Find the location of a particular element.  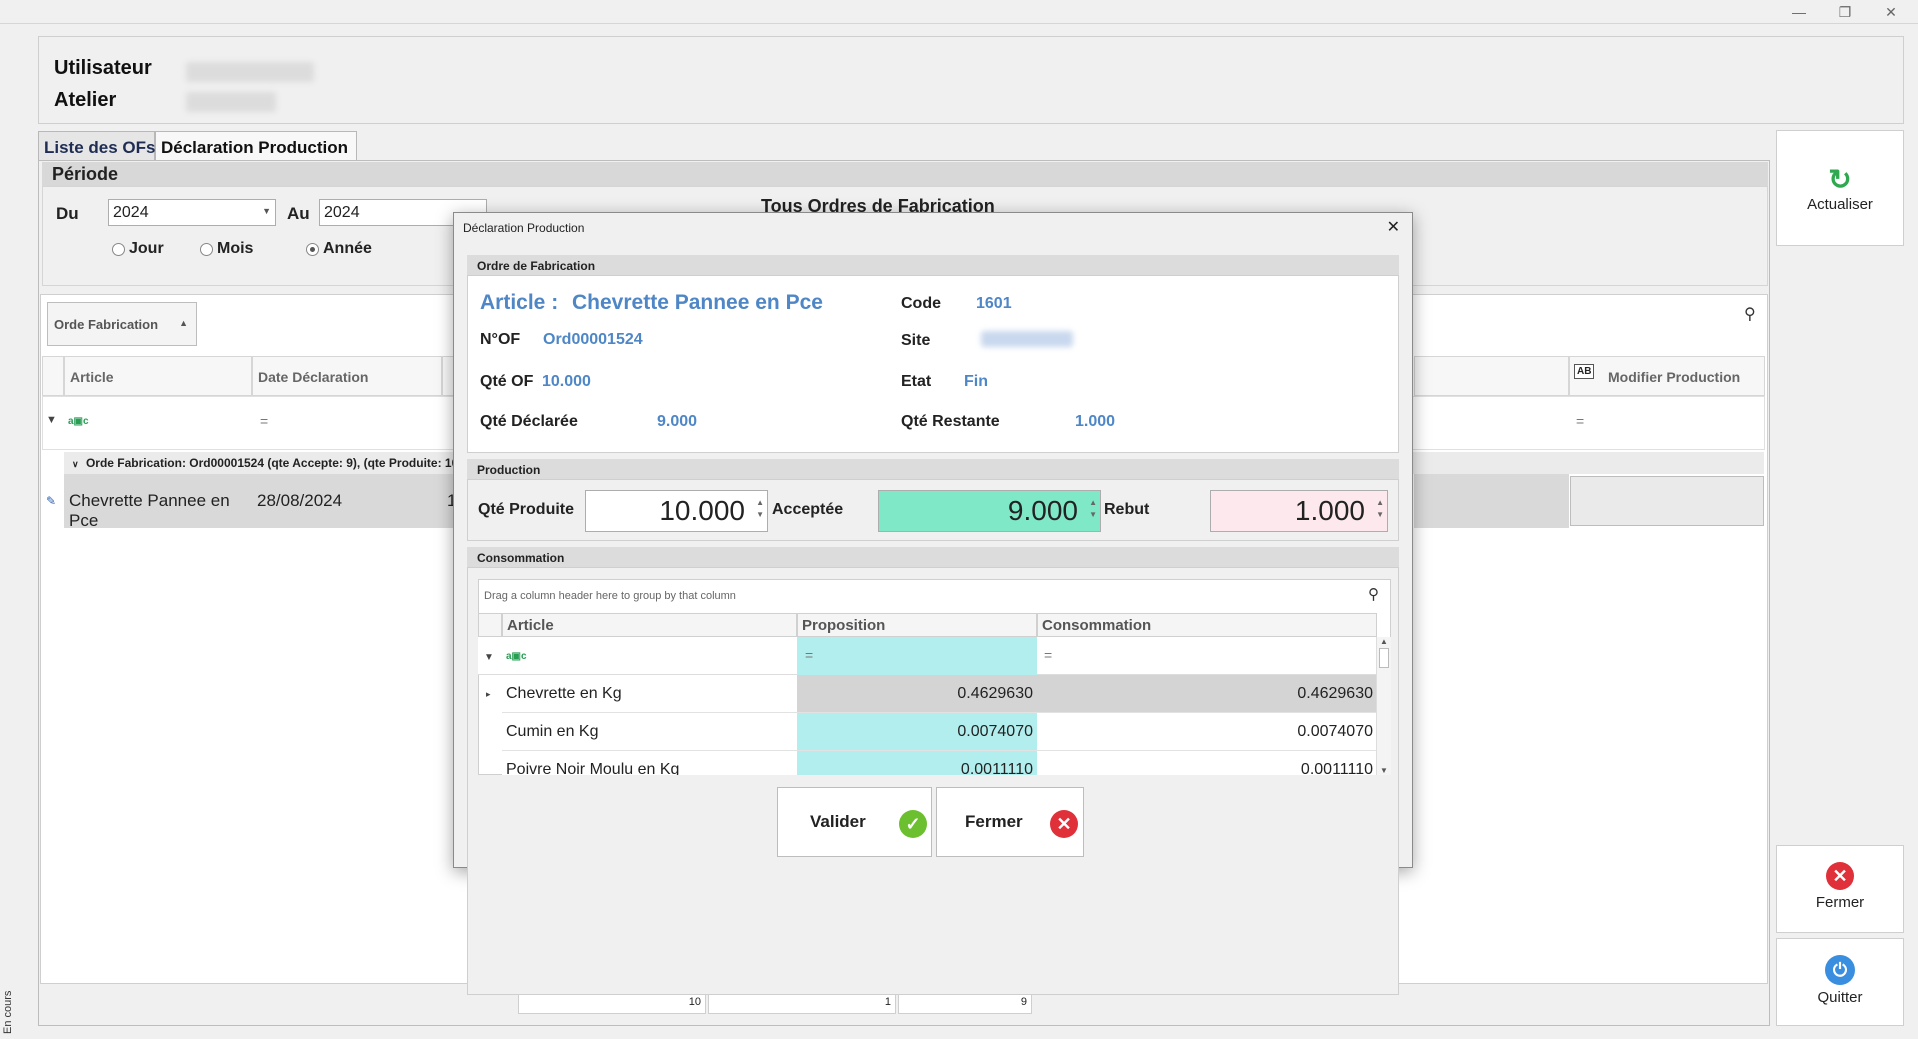

group-by-order-button: Orde Fabrication ▲ is located at coordinates (122, 324).